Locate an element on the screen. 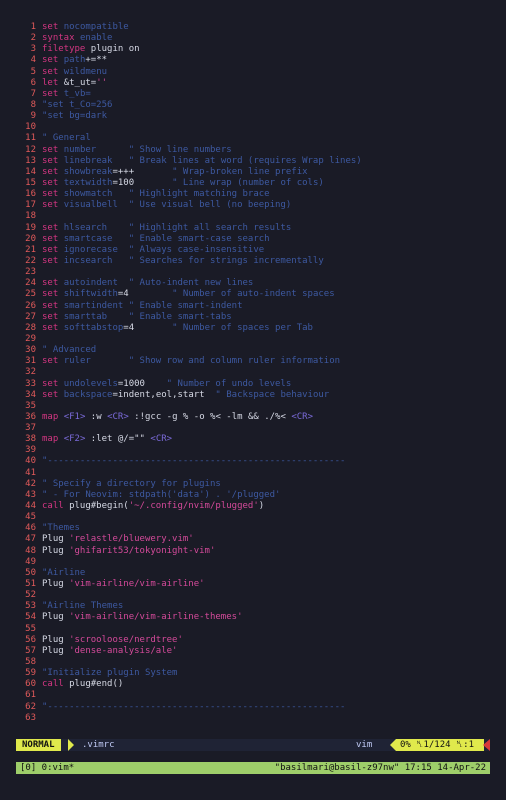 The height and width of the screenshot is (800, 506). editor-line: 54 Plug 'vim-airline/vim-airline-themes' is located at coordinates (253, 617).